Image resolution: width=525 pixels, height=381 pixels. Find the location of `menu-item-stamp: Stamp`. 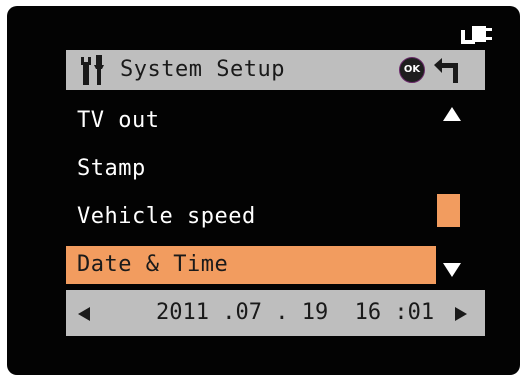

menu-item-stamp: Stamp is located at coordinates (251, 169).